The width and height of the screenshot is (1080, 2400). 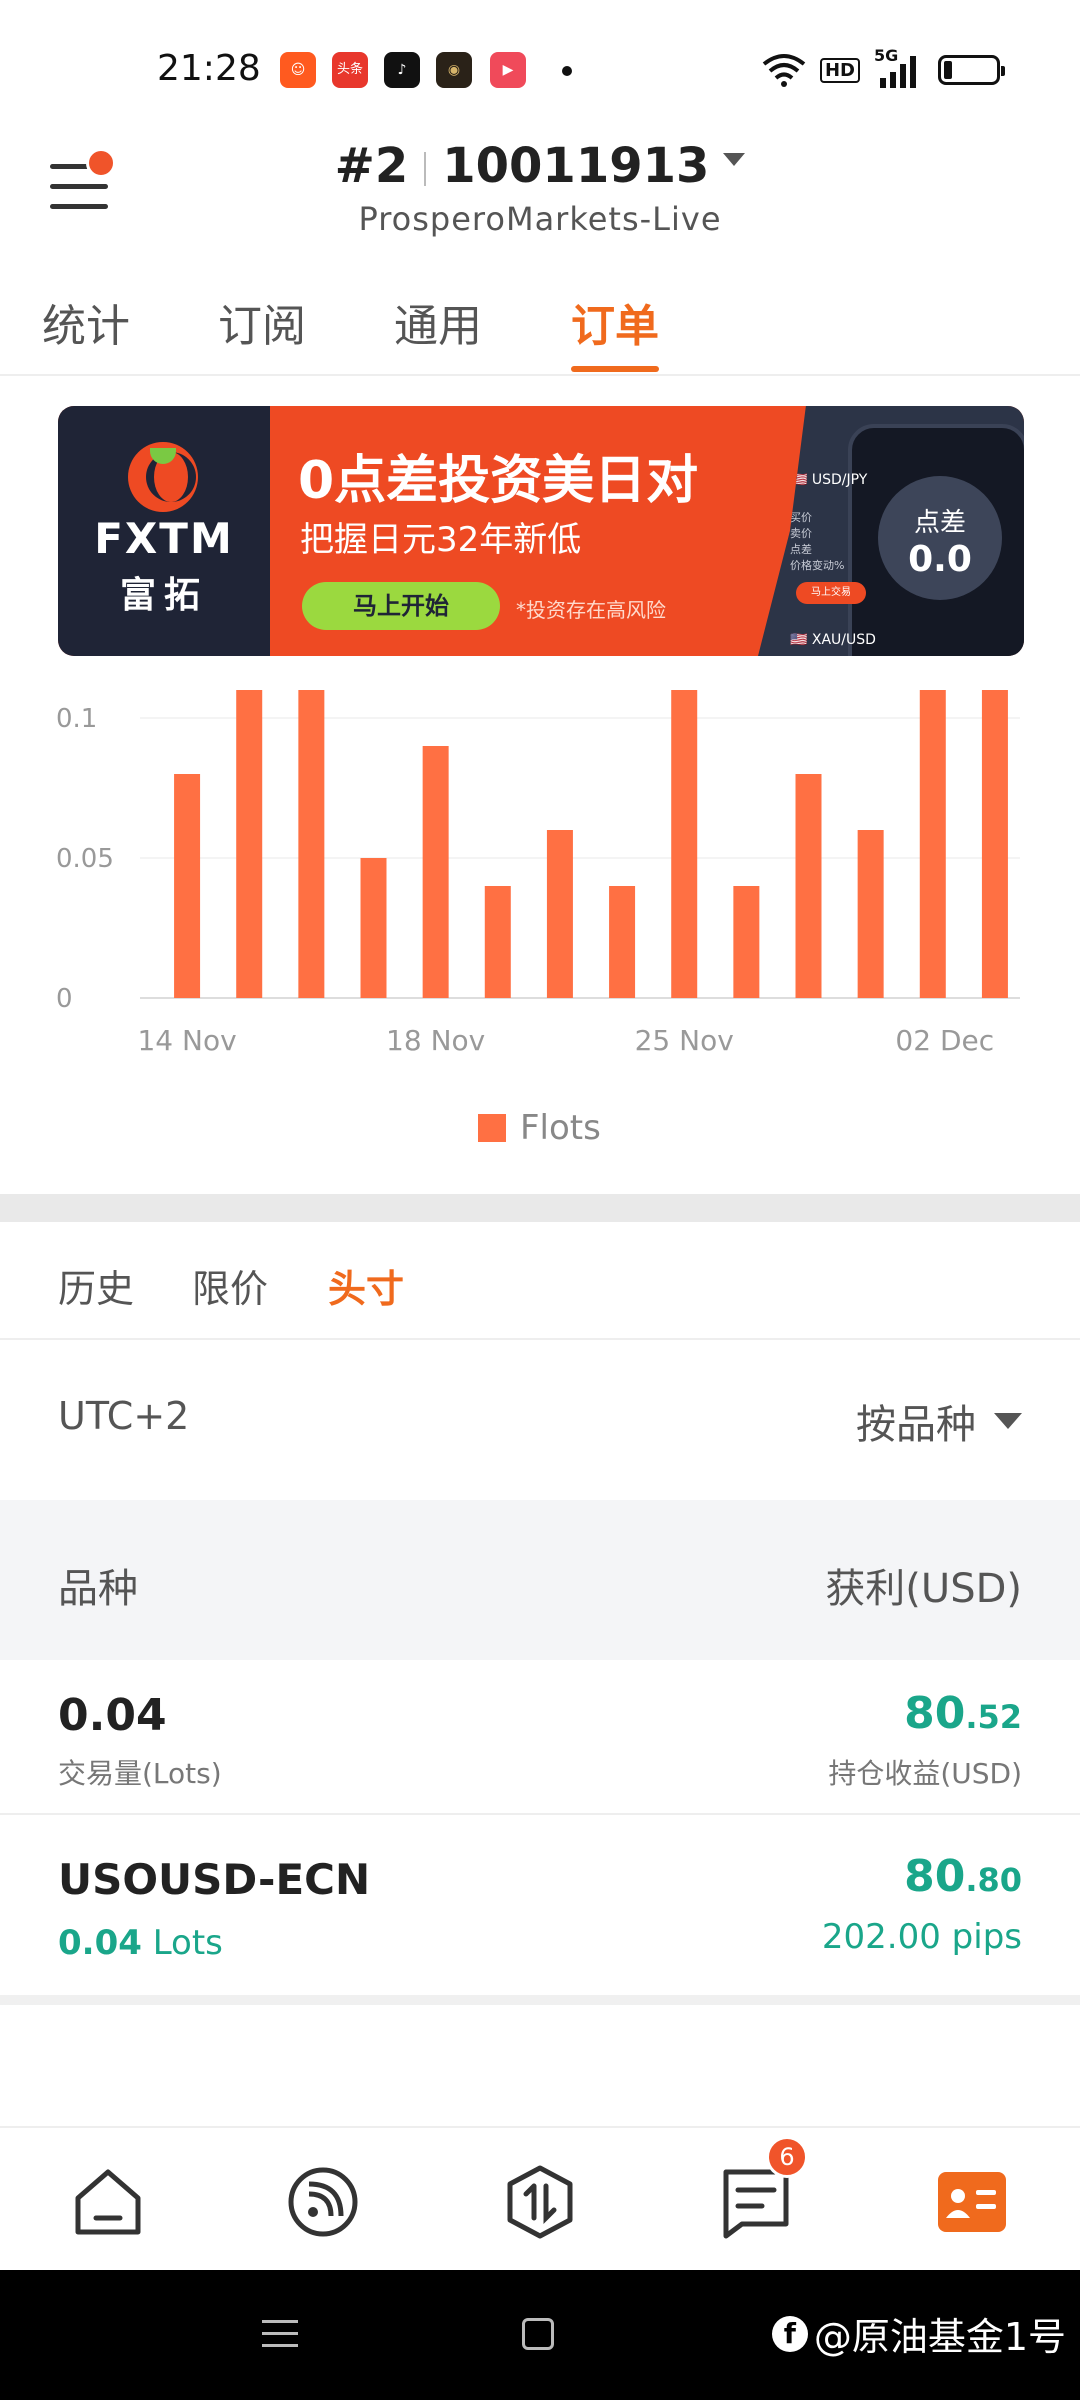 What do you see at coordinates (886, 55) in the screenshot?
I see `network-label: 5G` at bounding box center [886, 55].